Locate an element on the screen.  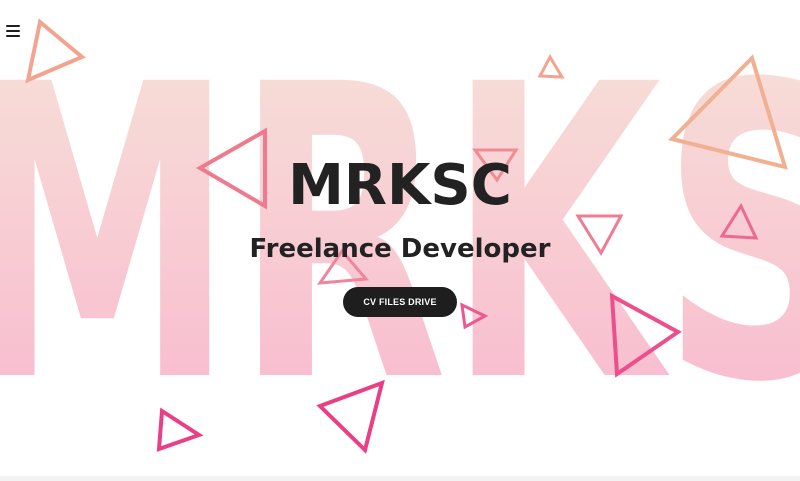
cv-files-drive-button: CV FILES DRIVE is located at coordinates (400, 302).